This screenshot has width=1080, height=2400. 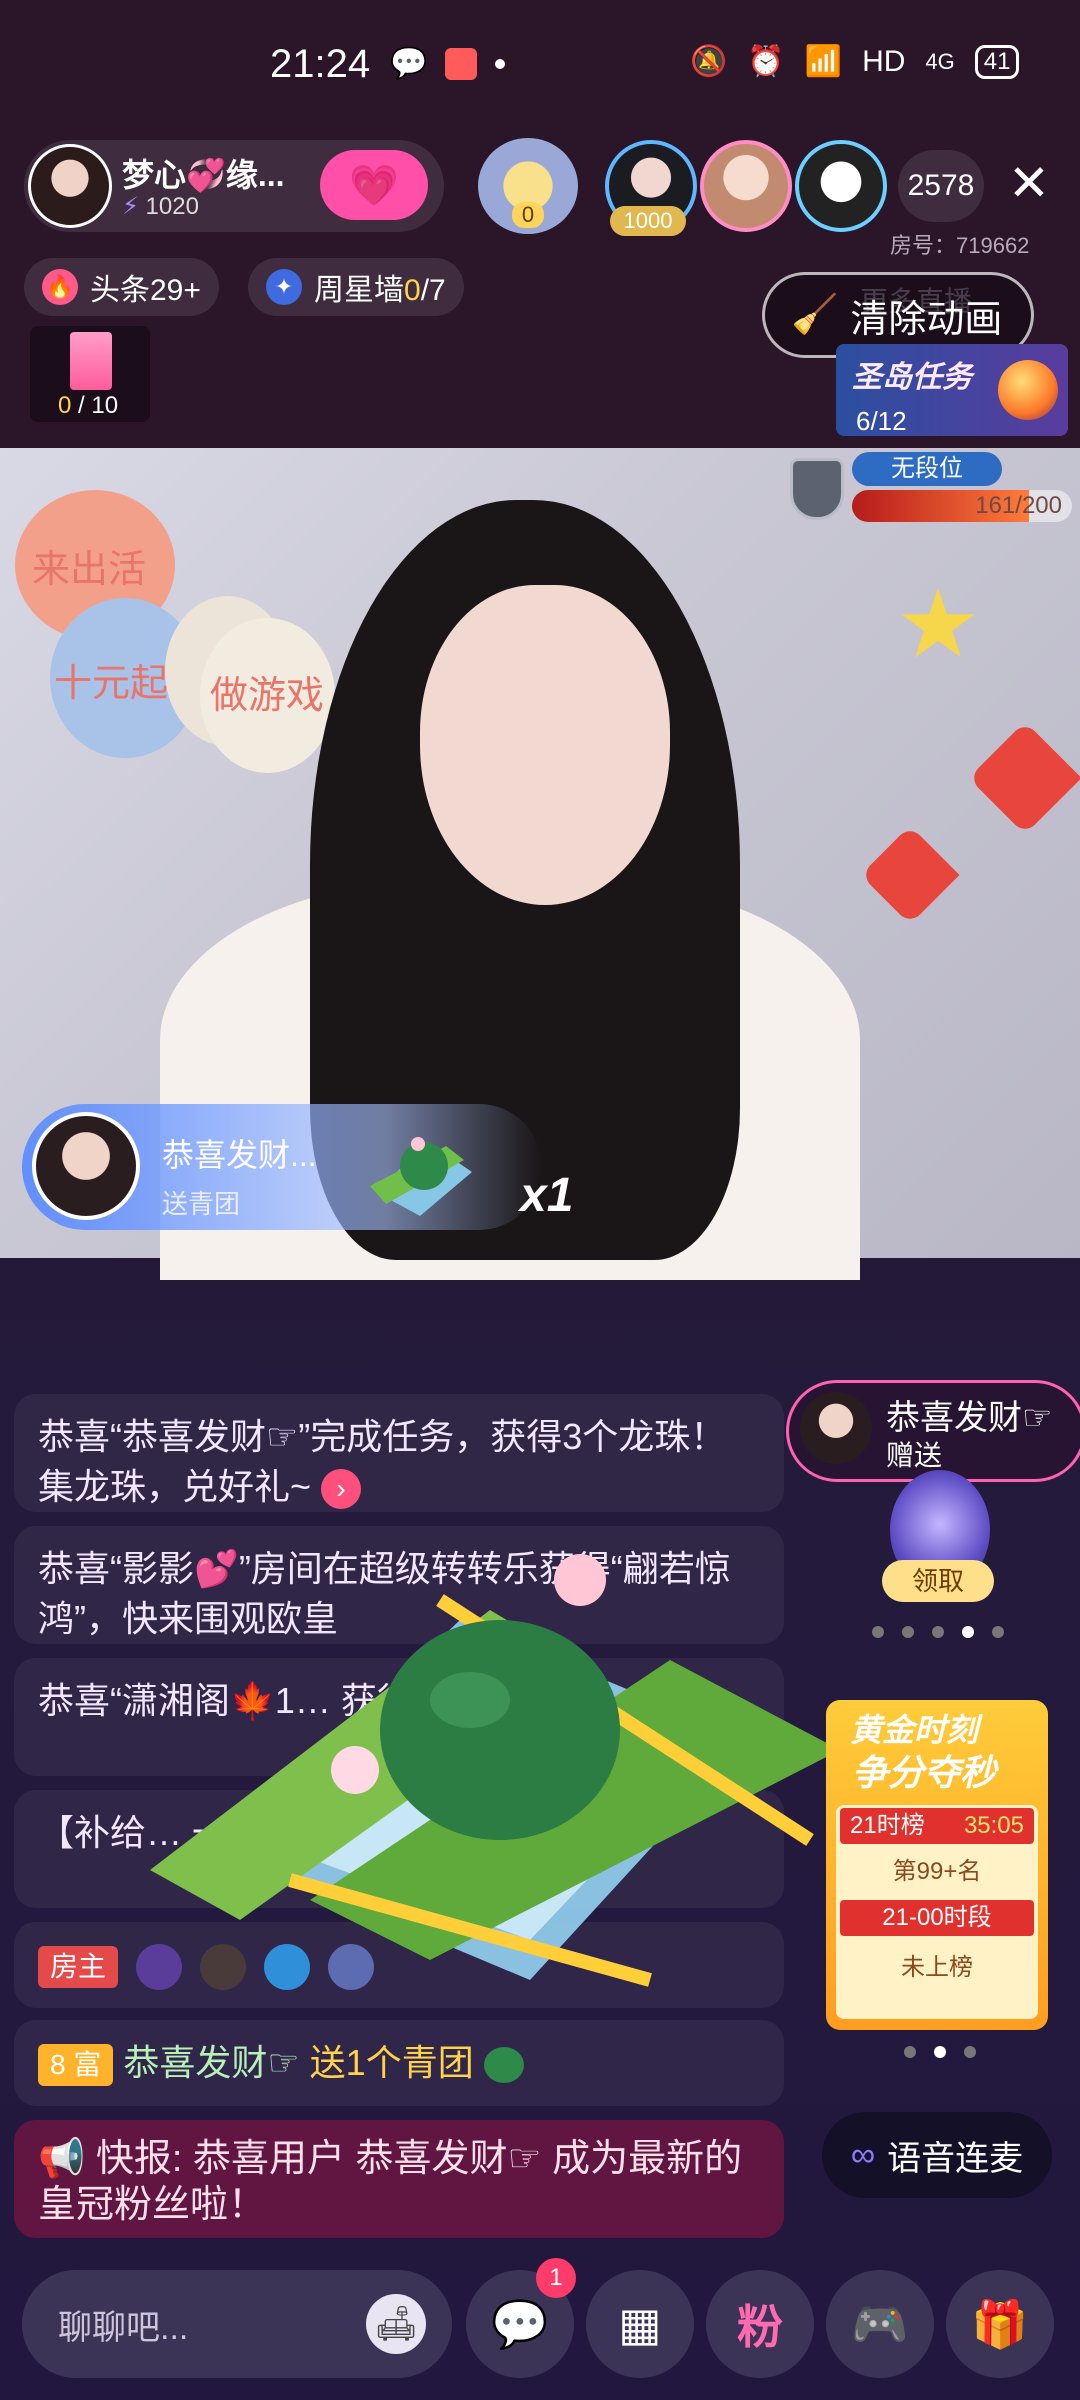 What do you see at coordinates (70, 186) in the screenshot?
I see `host-avatar` at bounding box center [70, 186].